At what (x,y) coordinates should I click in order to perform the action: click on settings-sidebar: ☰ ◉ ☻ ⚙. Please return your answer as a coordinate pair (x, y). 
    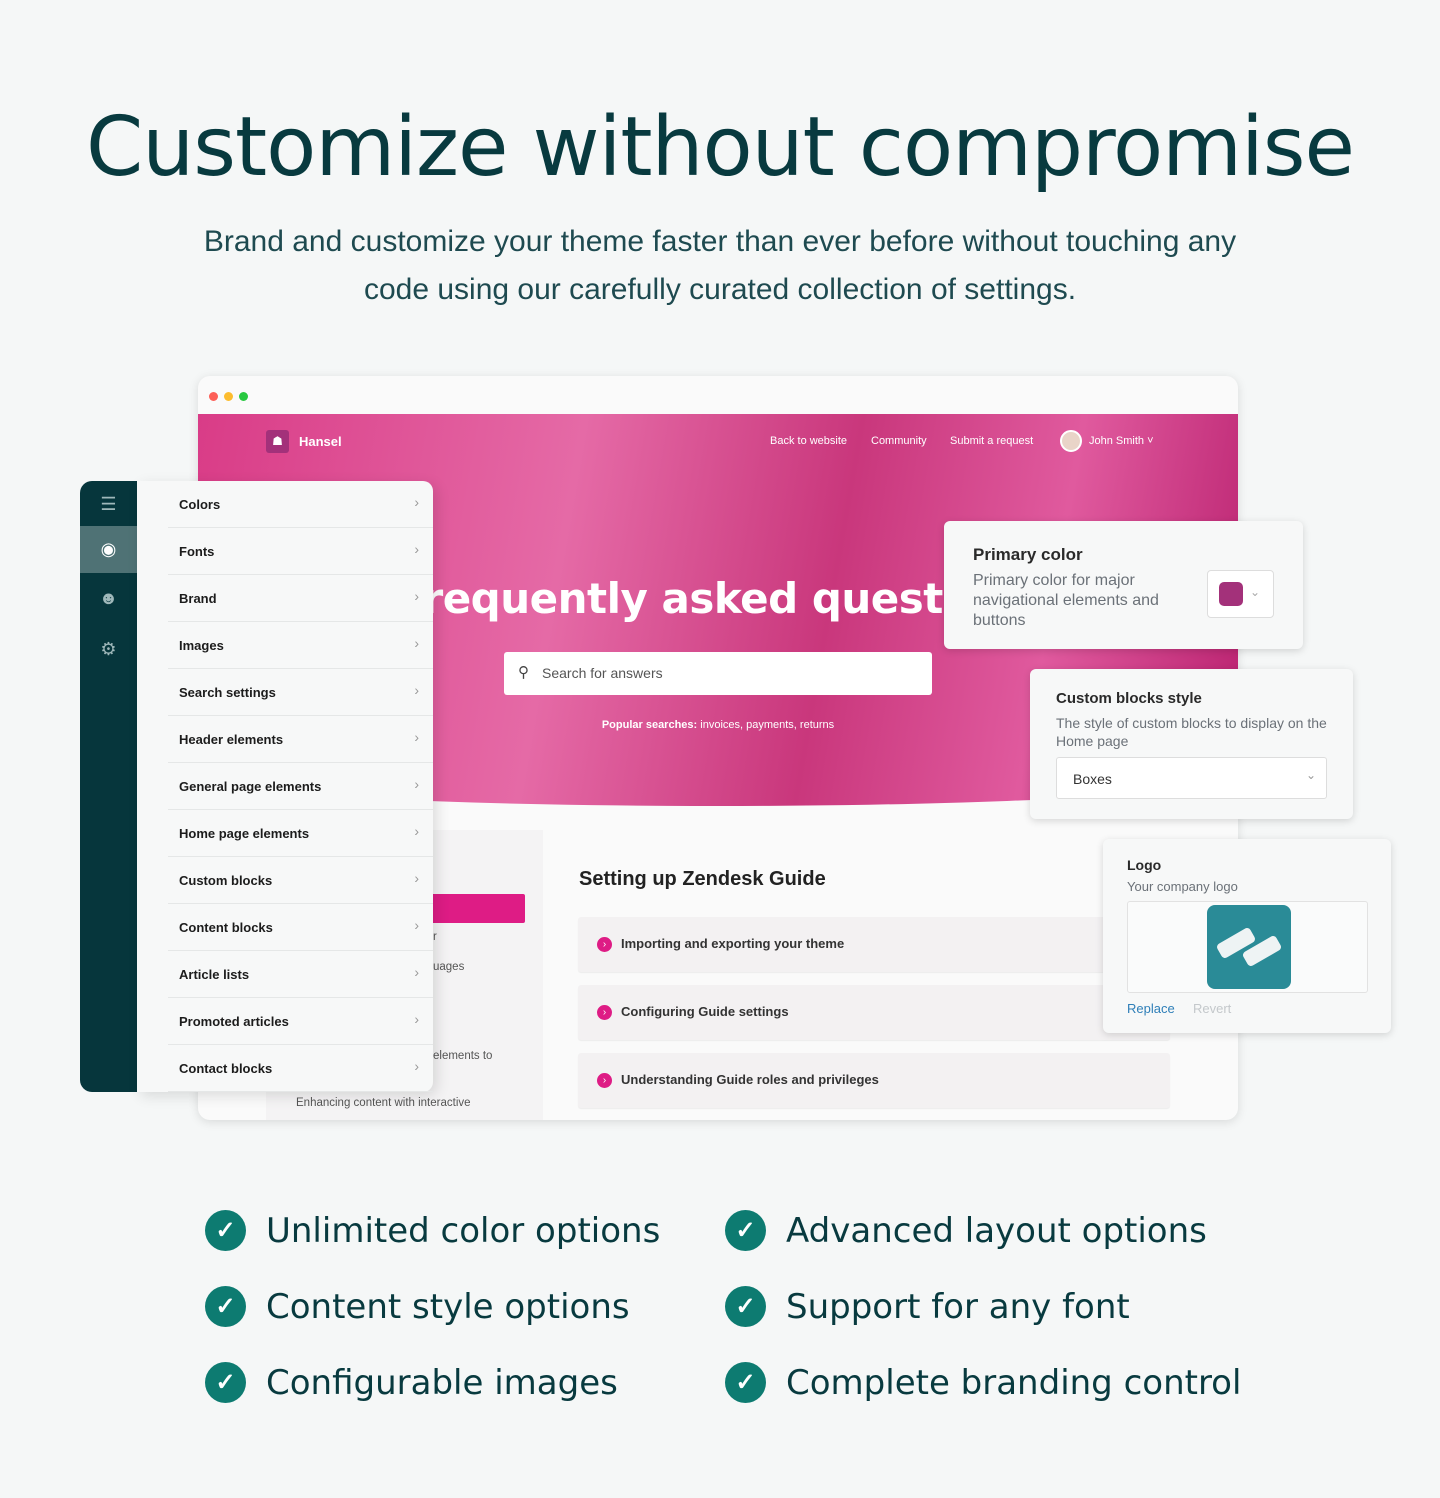
    Looking at the image, I should click on (108, 786).